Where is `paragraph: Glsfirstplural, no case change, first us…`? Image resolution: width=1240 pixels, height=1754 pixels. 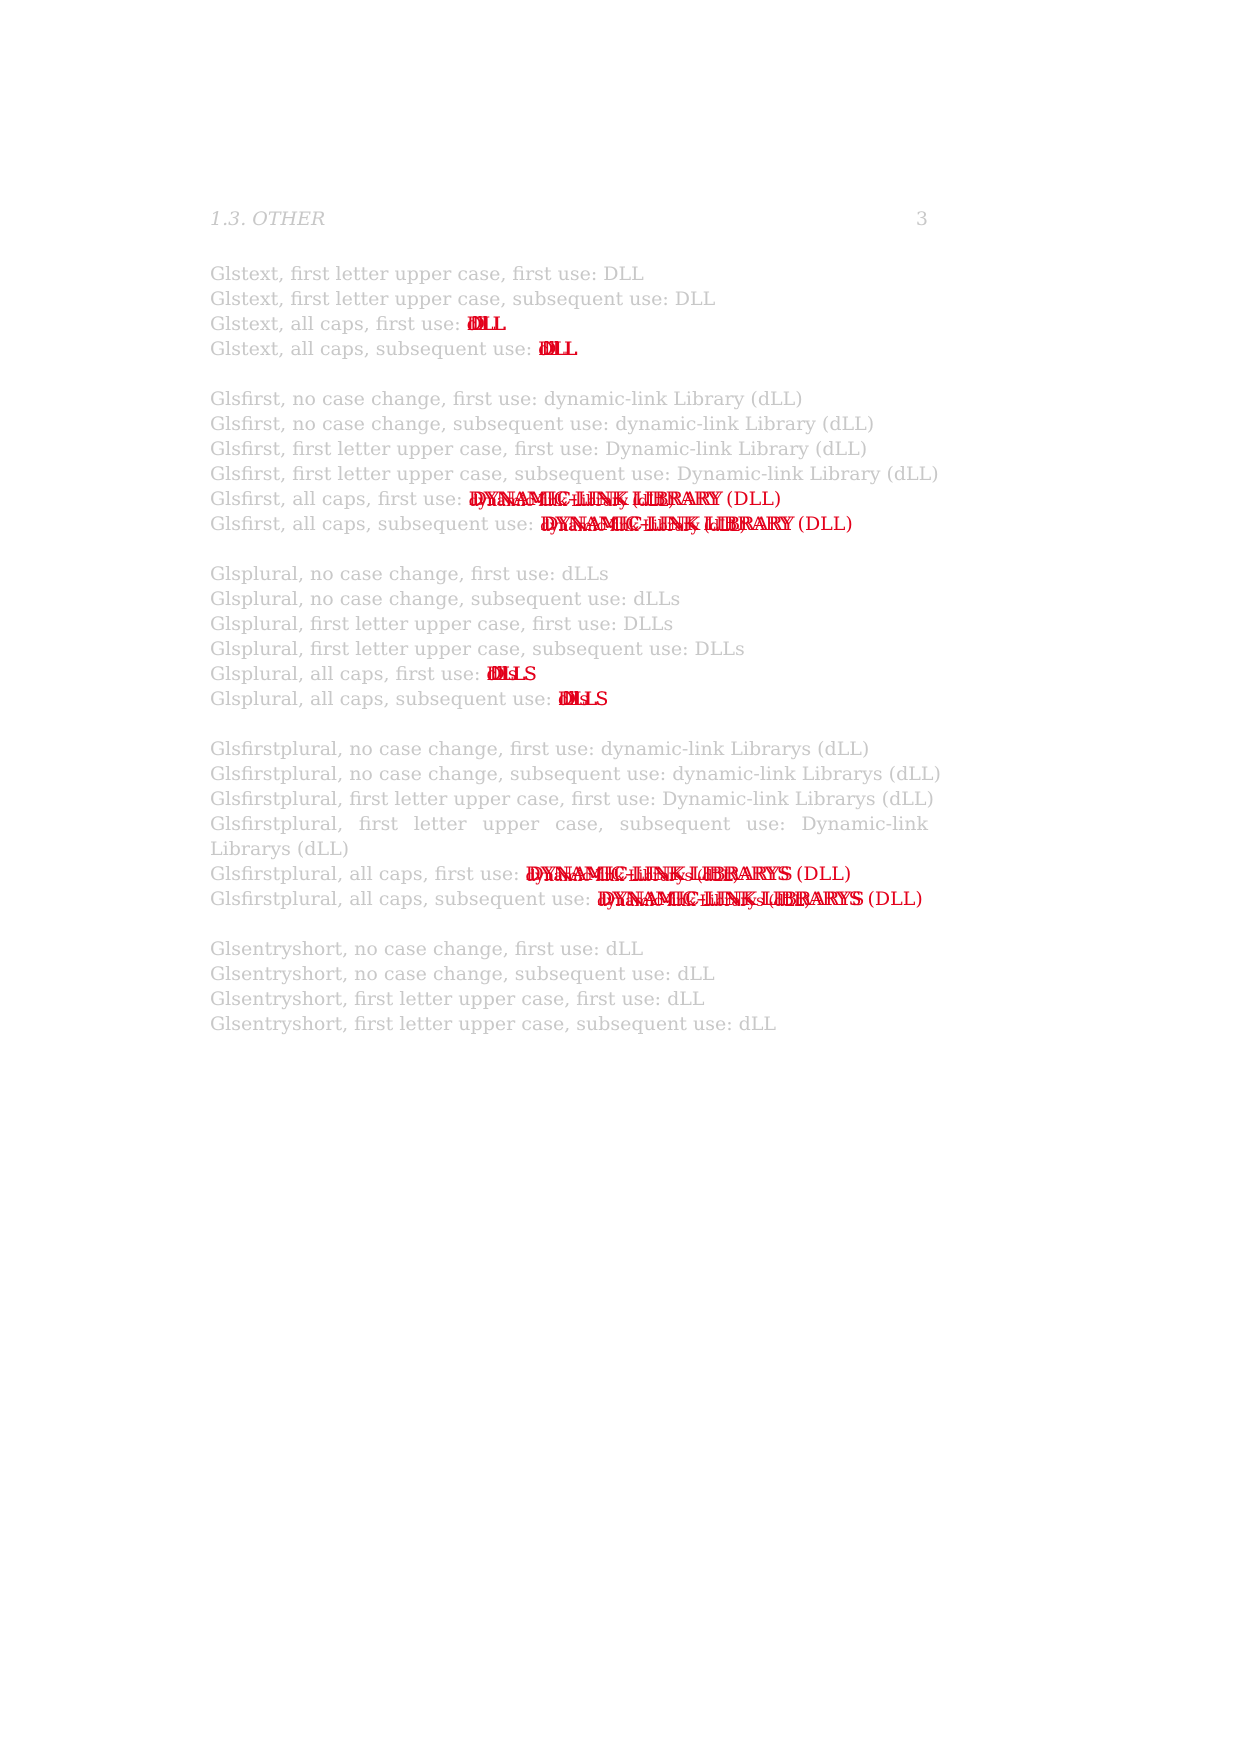 paragraph: Glsfirstplural, no case change, first us… is located at coordinates (575, 824).